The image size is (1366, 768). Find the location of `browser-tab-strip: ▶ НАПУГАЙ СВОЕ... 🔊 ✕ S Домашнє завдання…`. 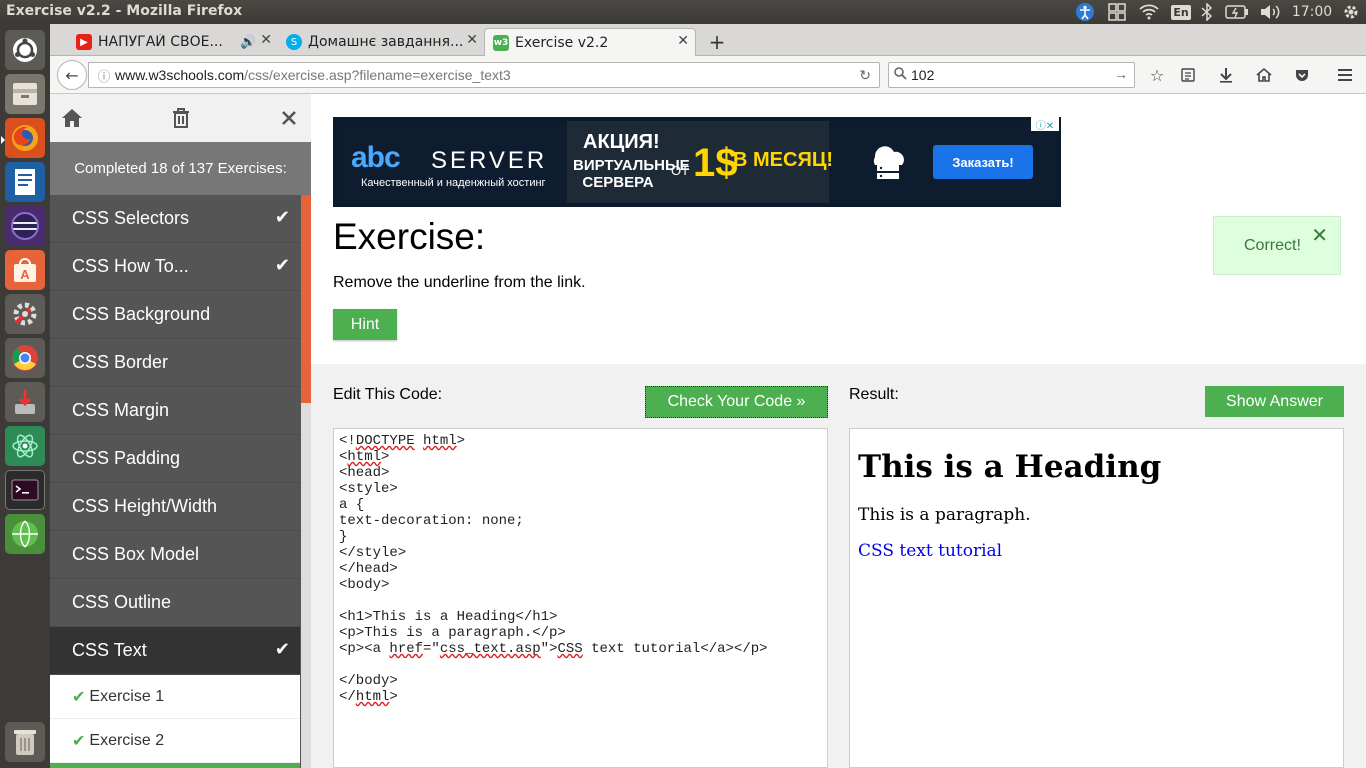

browser-tab-strip: ▶ НАПУГАЙ СВОЕ... 🔊 ✕ S Домашнє завдання… is located at coordinates (708, 40).